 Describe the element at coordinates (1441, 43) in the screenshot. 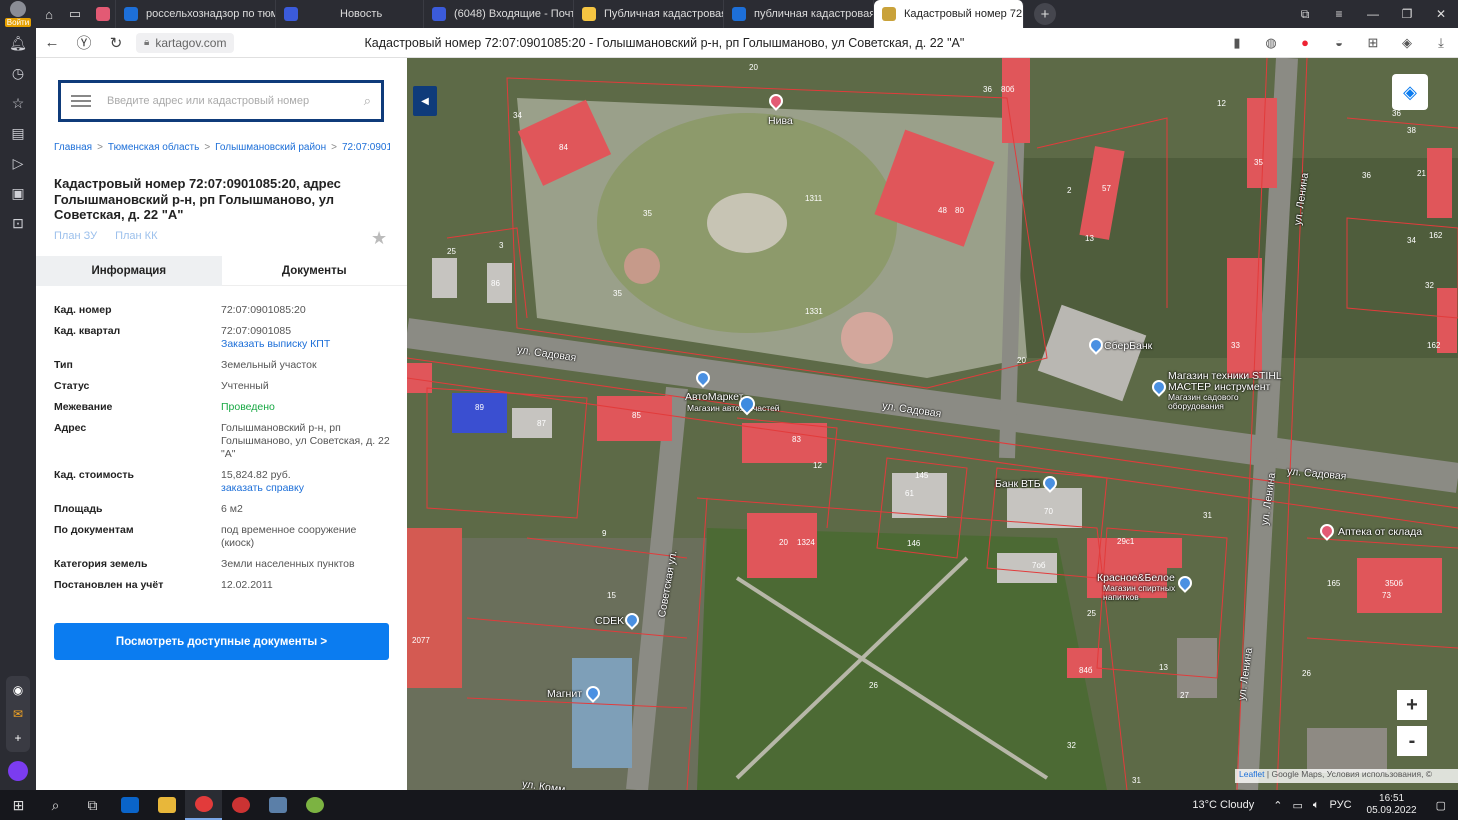

I see `download-icon: ⤓` at that location.